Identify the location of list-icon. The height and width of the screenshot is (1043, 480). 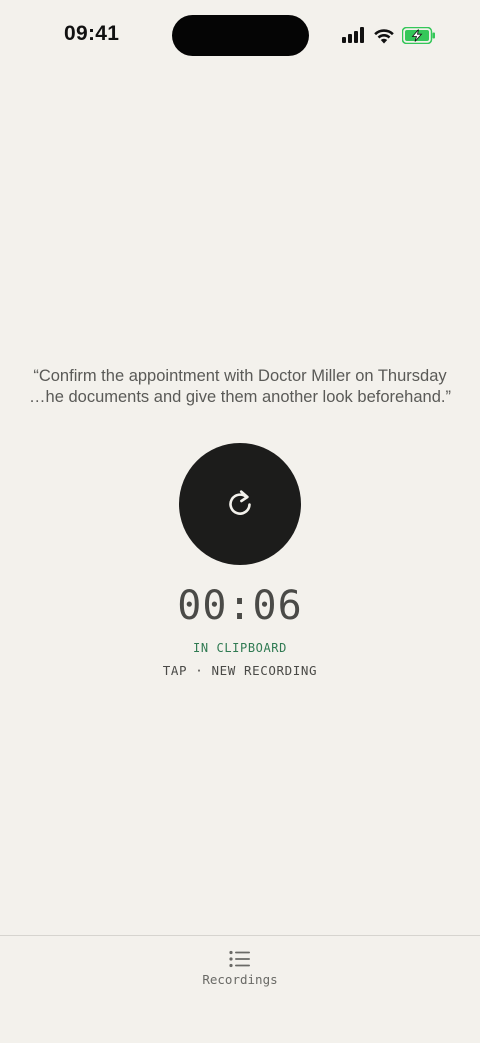
(239, 959).